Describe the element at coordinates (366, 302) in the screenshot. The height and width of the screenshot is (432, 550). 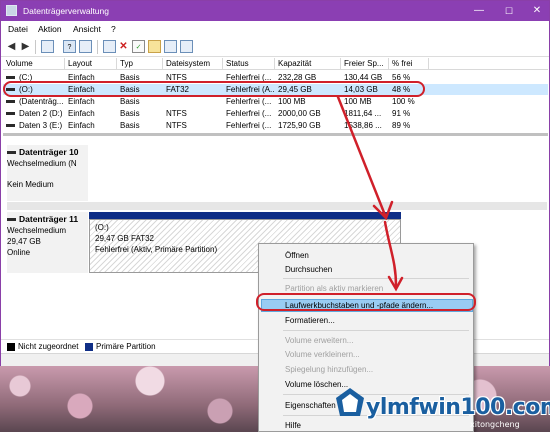
I see `change-drive-letter-highlight` at that location.